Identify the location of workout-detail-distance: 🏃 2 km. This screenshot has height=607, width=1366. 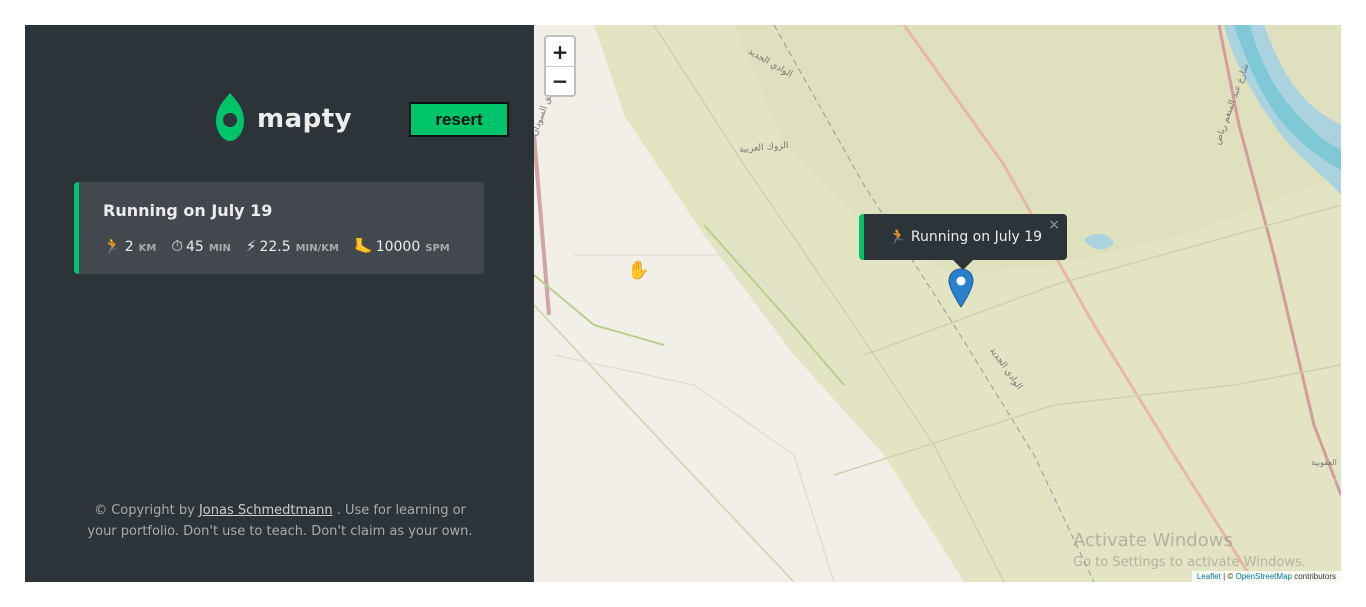
(129, 246).